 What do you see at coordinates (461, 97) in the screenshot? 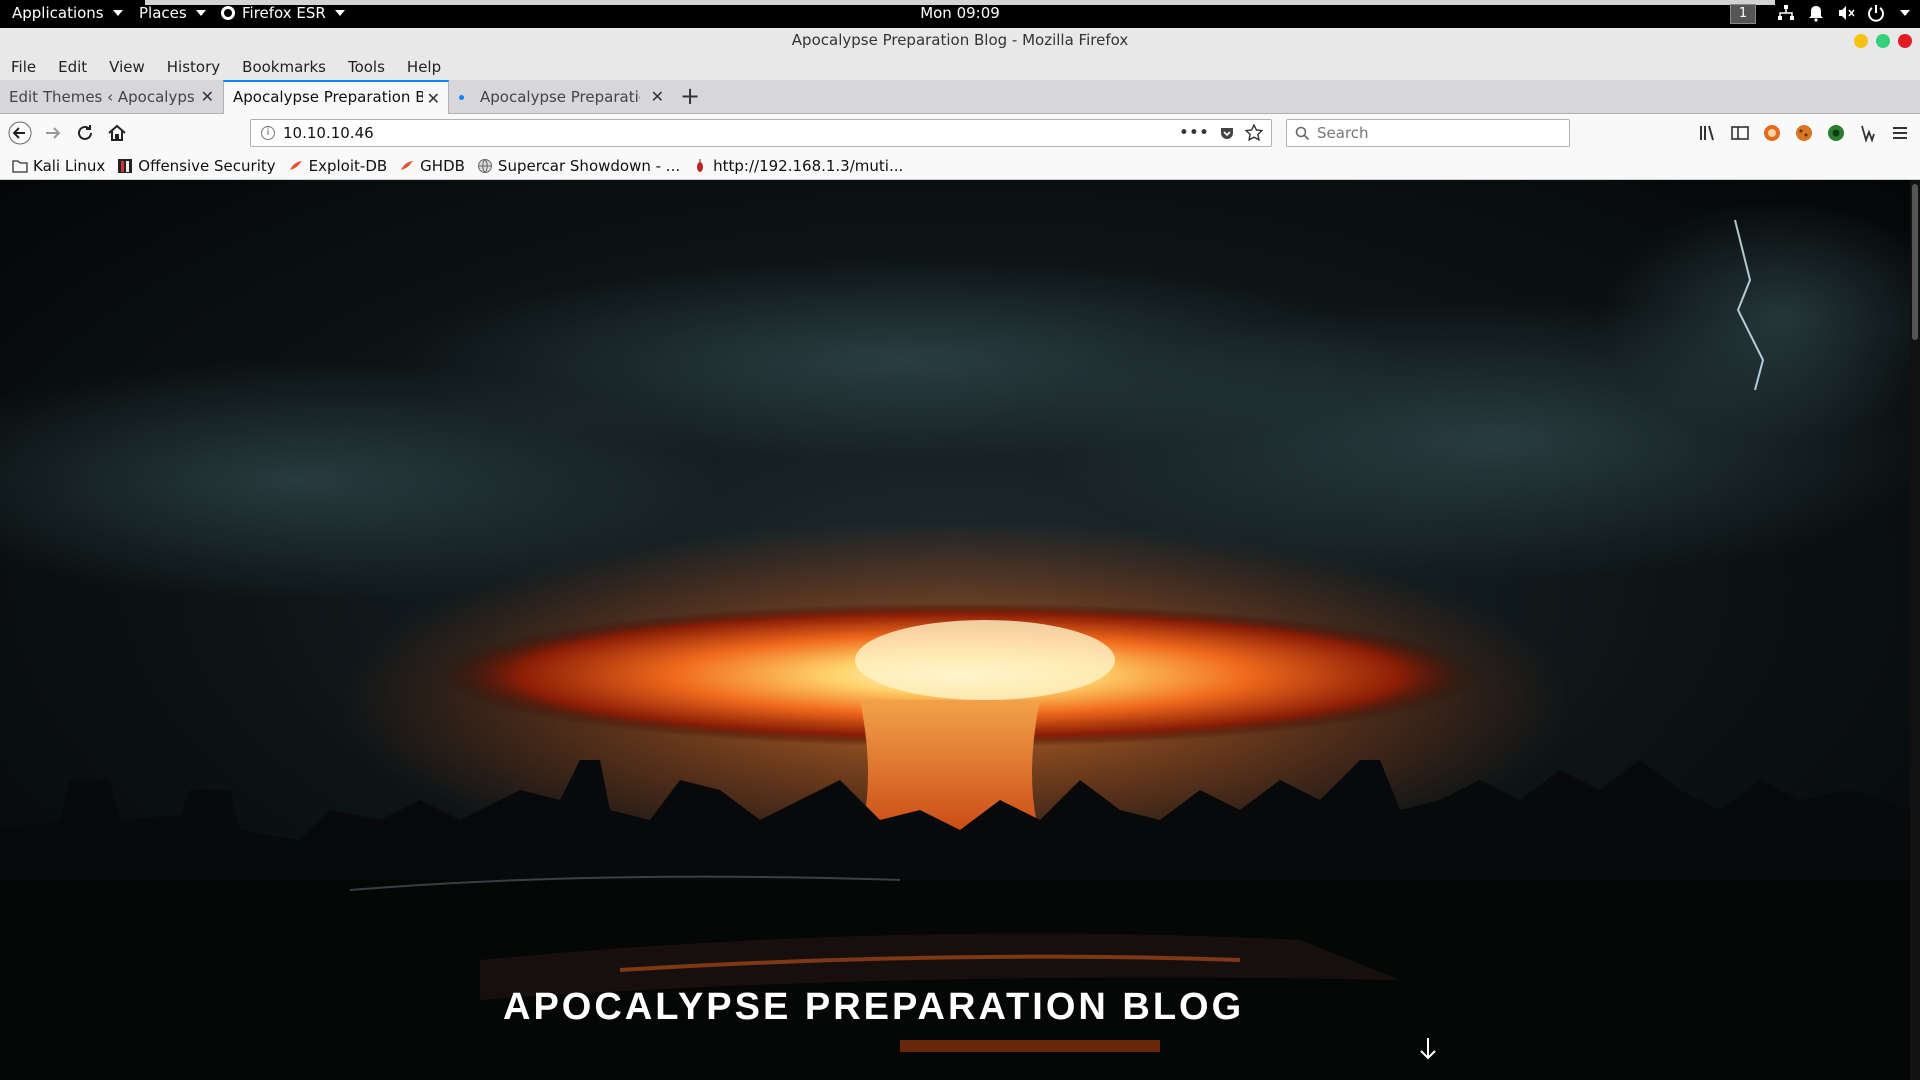
I see `tab-loading-dot-icon` at bounding box center [461, 97].